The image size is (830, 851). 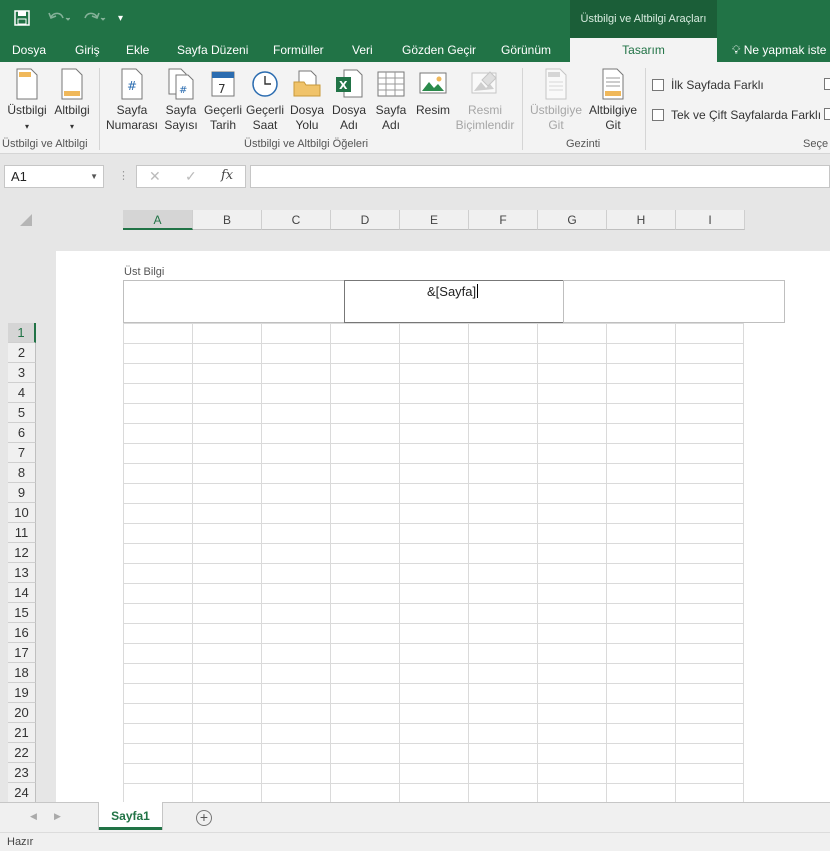 What do you see at coordinates (132, 101) in the screenshot?
I see `page-number-button: # Sayfa Numarası` at bounding box center [132, 101].